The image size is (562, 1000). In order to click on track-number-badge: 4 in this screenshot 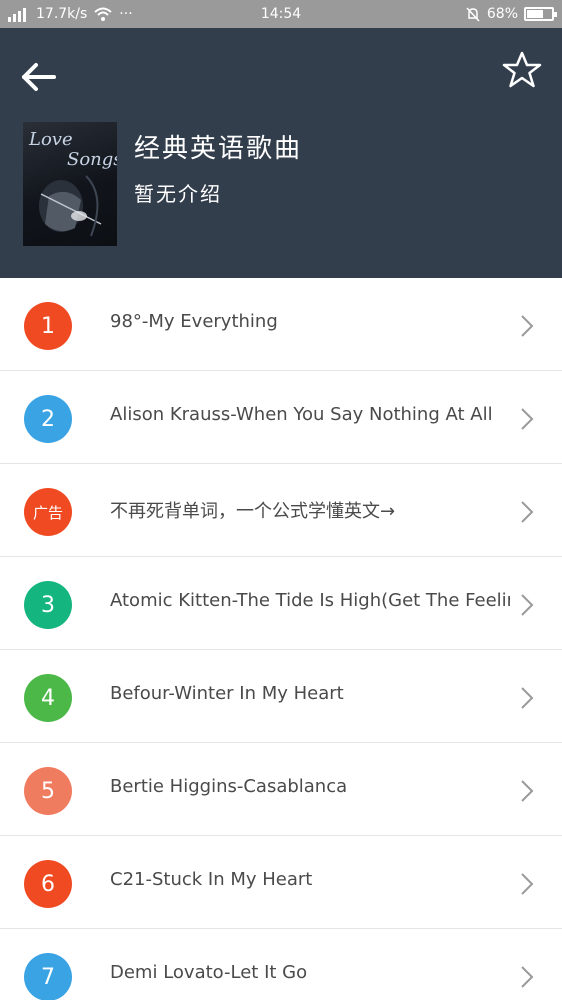, I will do `click(48, 698)`.